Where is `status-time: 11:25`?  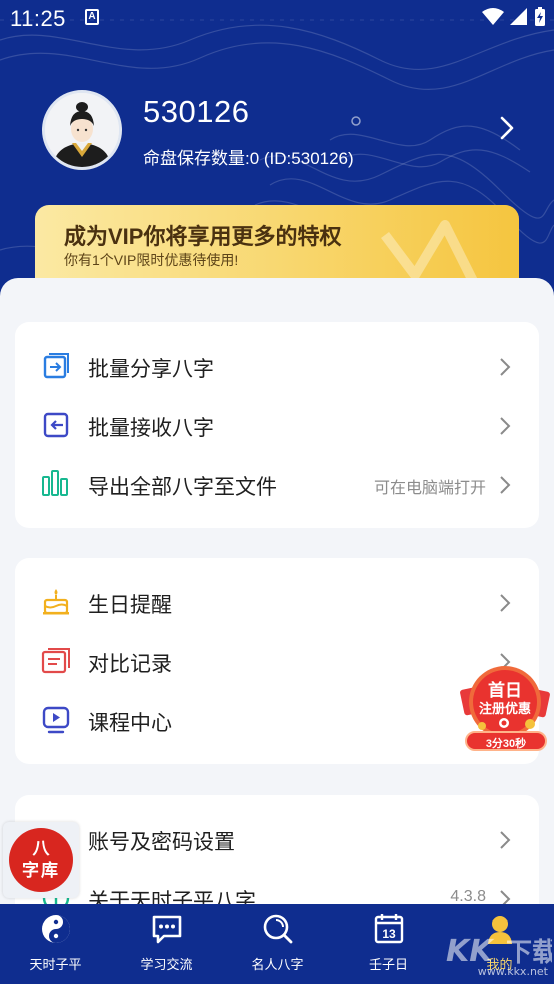 status-time: 11:25 is located at coordinates (38, 18).